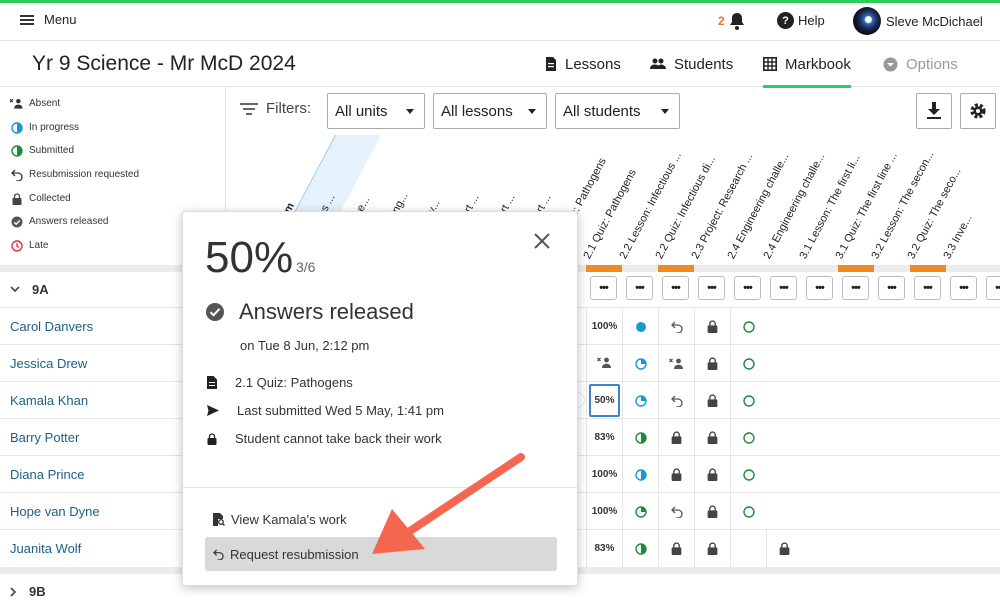  Describe the element at coordinates (340, 410) in the screenshot. I see `popover-last-submitted: Last submitted Wed 5 May, 1:41 pm` at that location.